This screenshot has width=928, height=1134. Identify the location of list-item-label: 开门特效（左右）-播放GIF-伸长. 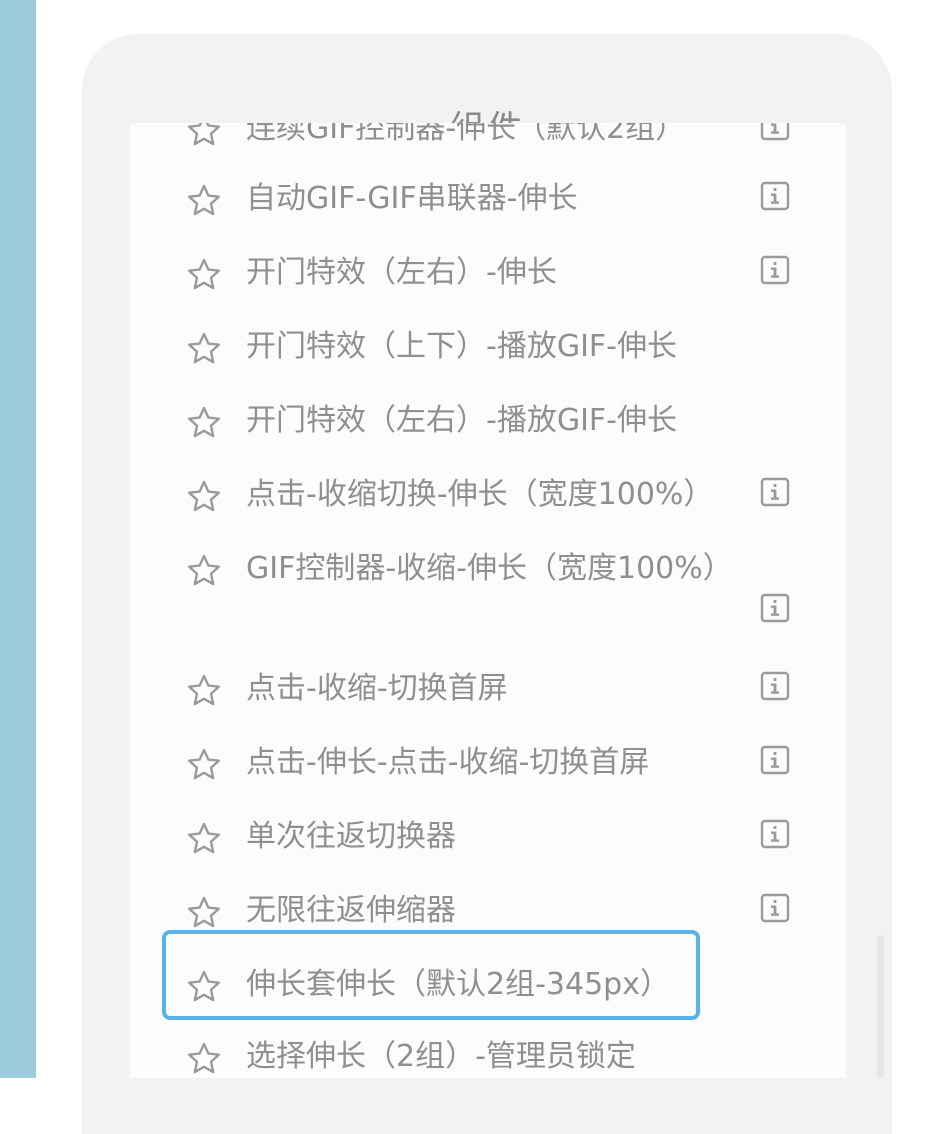
(462, 420).